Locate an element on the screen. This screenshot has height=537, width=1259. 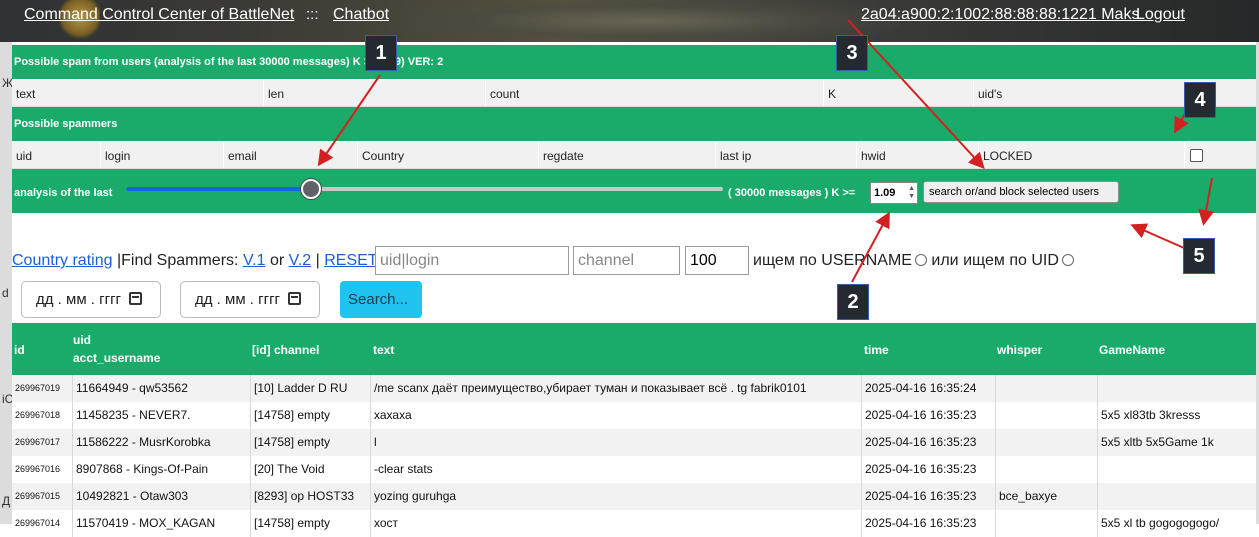
search-mode: ищем по USERNAME или ищем по UID is located at coordinates (913, 261).